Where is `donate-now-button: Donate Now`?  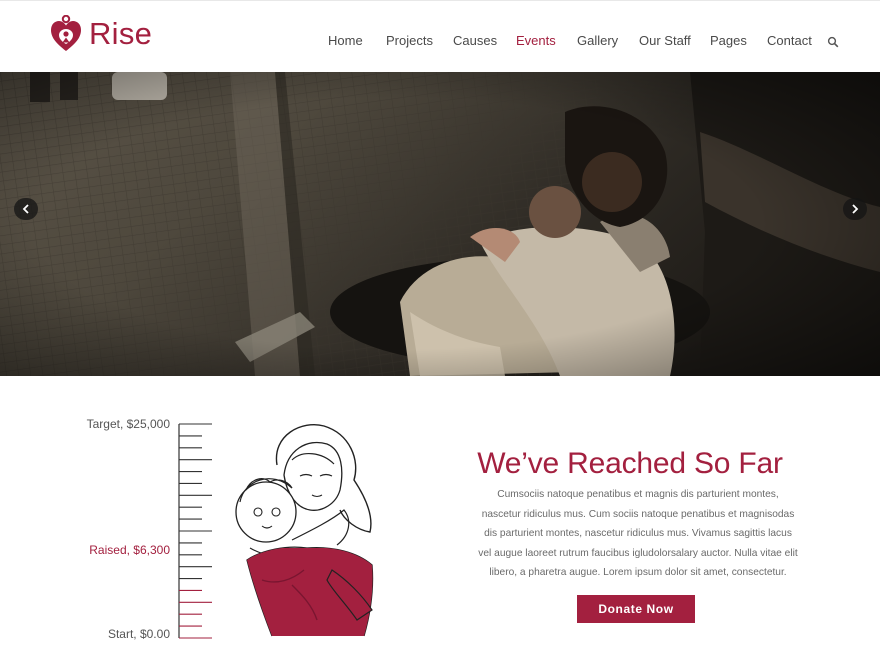 donate-now-button: Donate Now is located at coordinates (636, 609).